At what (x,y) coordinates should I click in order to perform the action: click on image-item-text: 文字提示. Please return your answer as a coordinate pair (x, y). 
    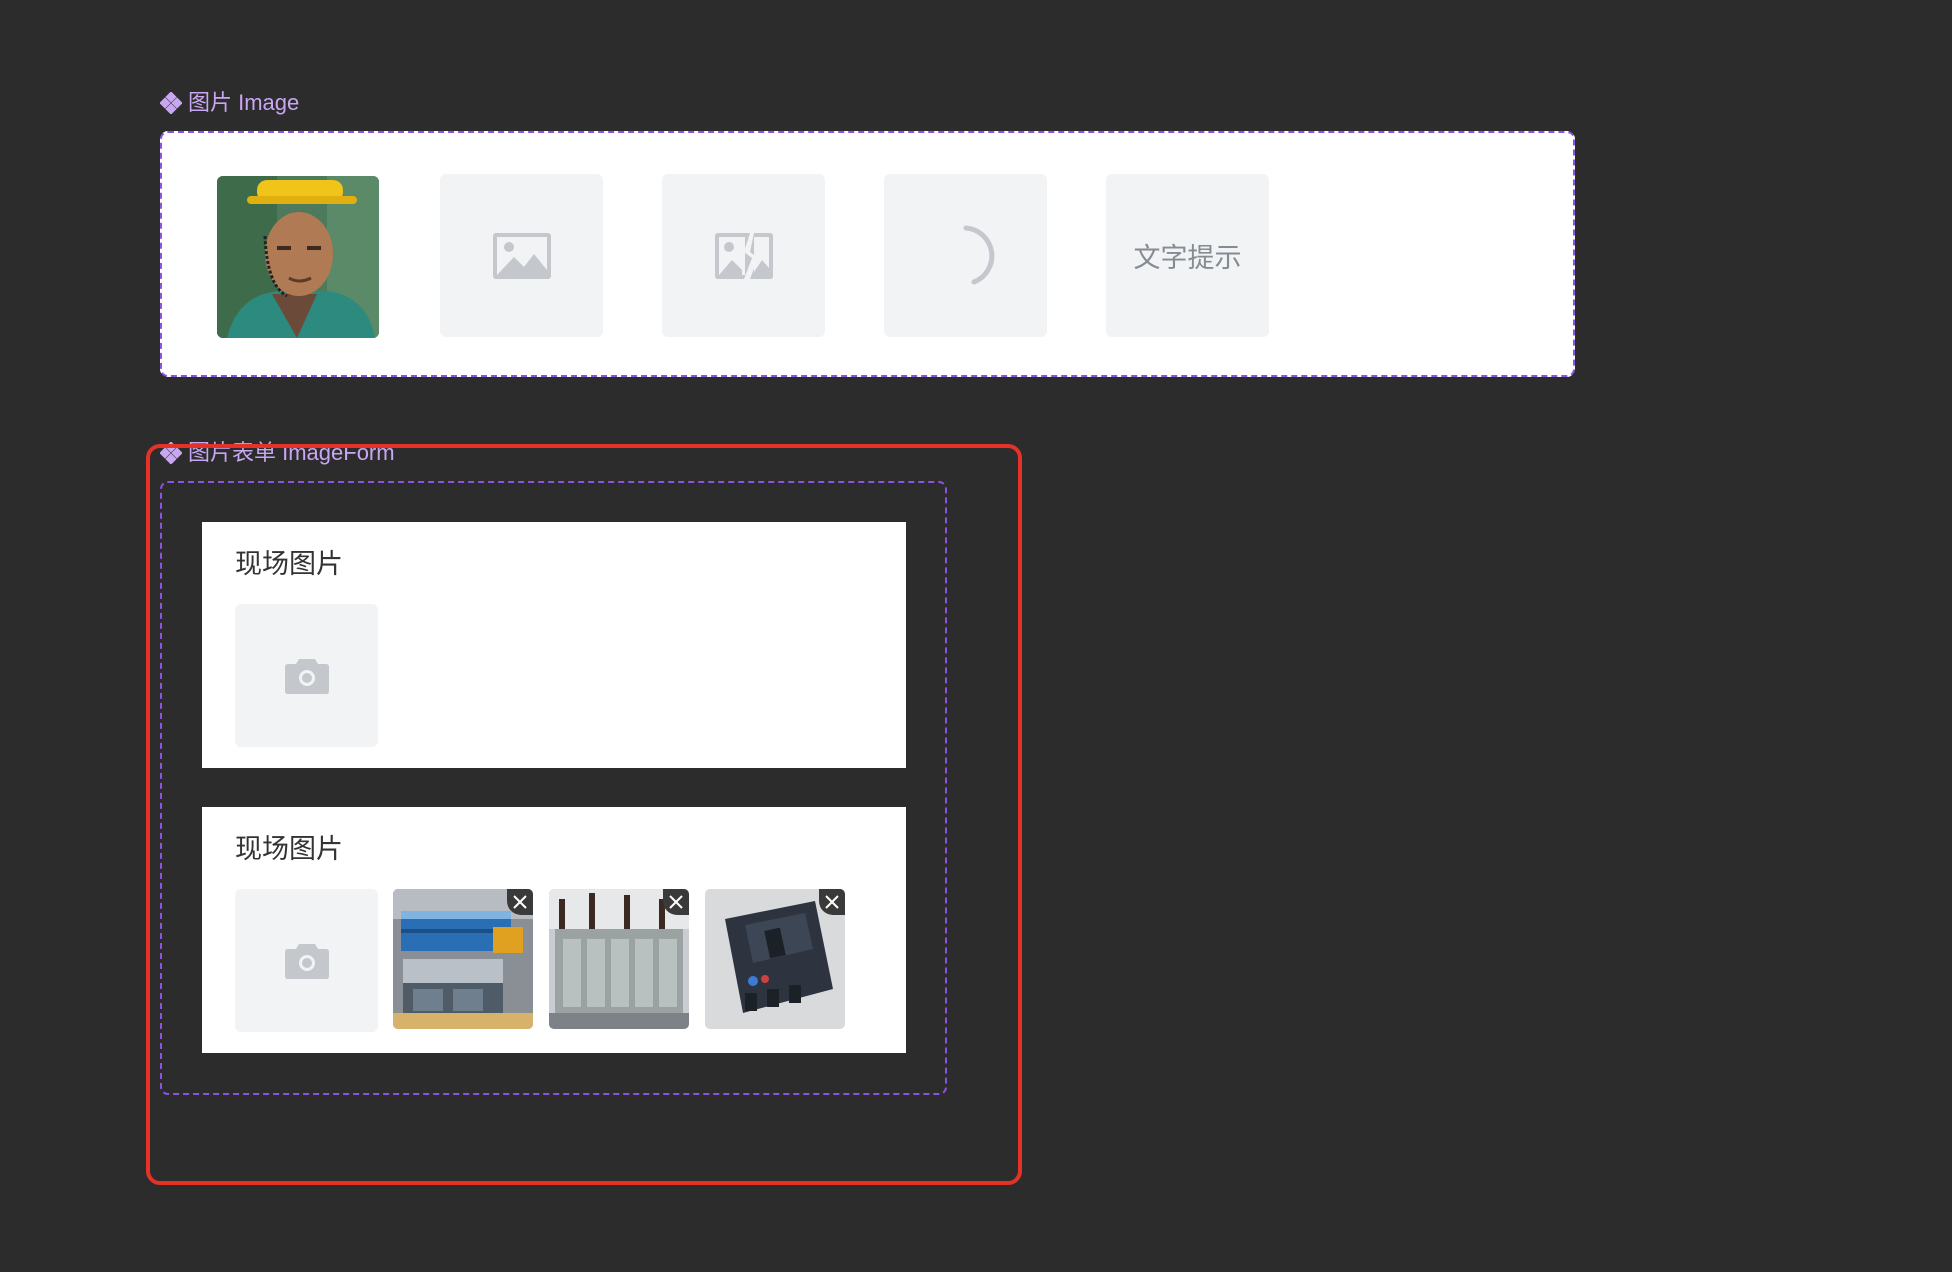
    Looking at the image, I should click on (1187, 255).